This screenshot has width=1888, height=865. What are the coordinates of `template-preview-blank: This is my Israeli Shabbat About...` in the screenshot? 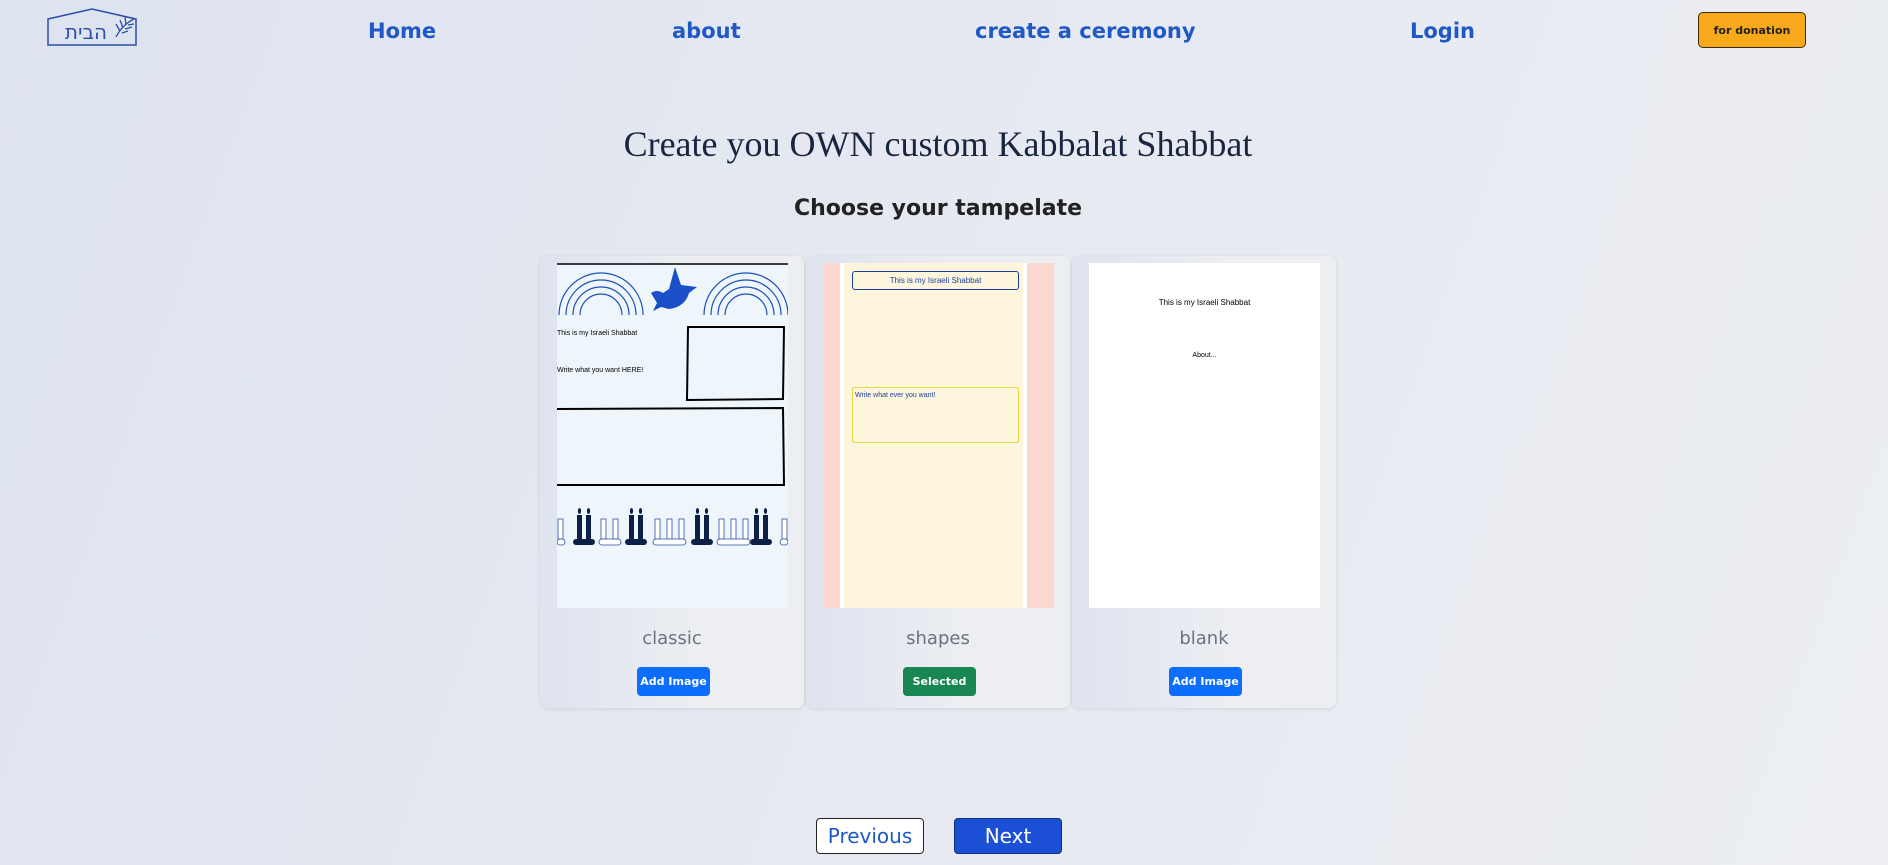 It's located at (1204, 435).